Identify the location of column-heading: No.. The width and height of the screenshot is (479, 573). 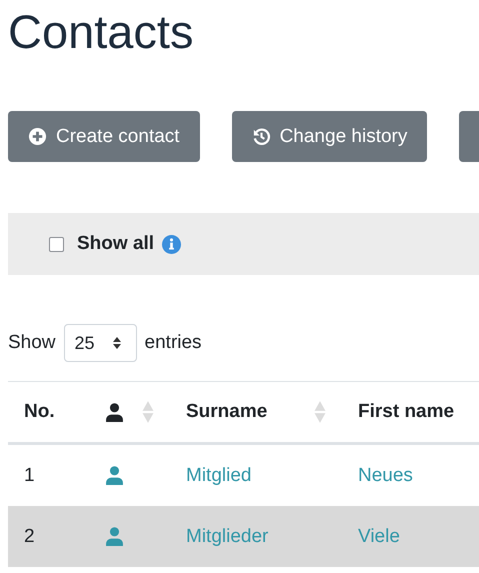
(49, 413).